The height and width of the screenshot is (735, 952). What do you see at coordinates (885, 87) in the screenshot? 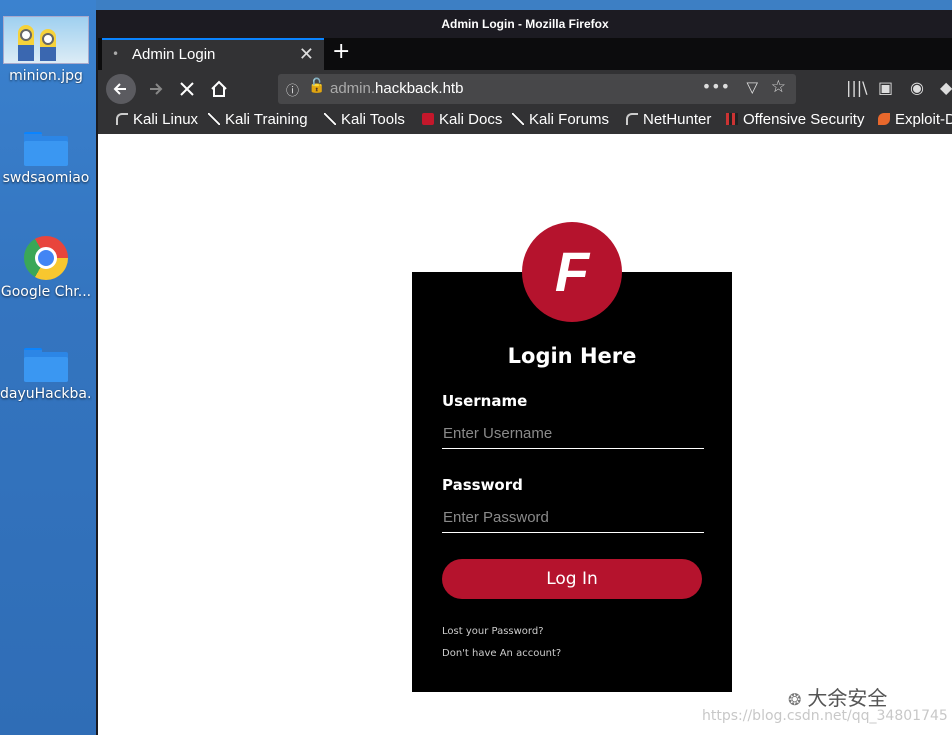
I see `sidebar-icon: ▣` at bounding box center [885, 87].